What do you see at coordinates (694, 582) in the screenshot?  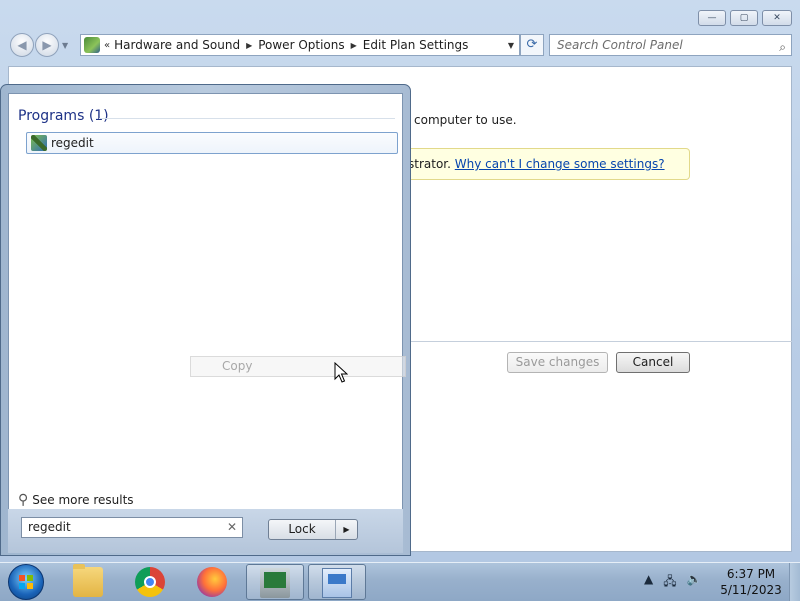 I see `volume-icon: 🔈` at bounding box center [694, 582].